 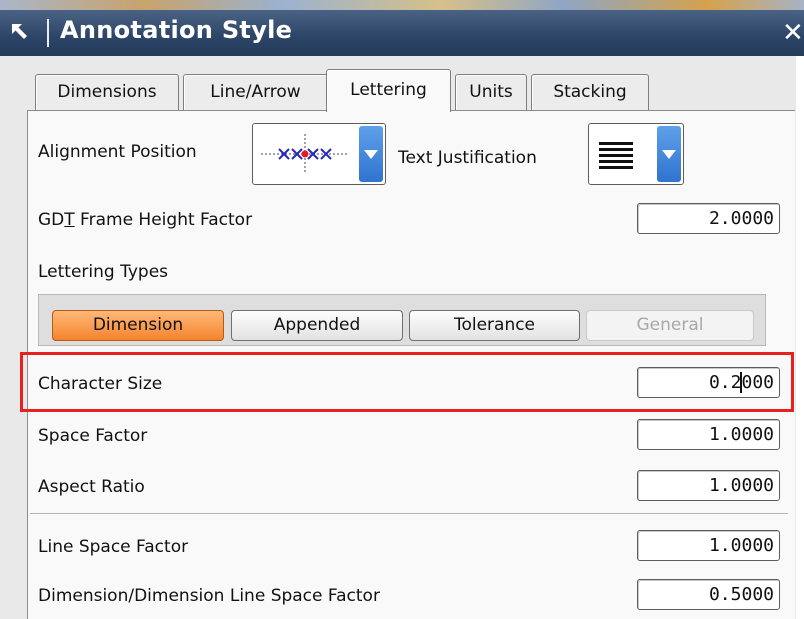 I want to click on text-justification-dropdown, so click(x=636, y=154).